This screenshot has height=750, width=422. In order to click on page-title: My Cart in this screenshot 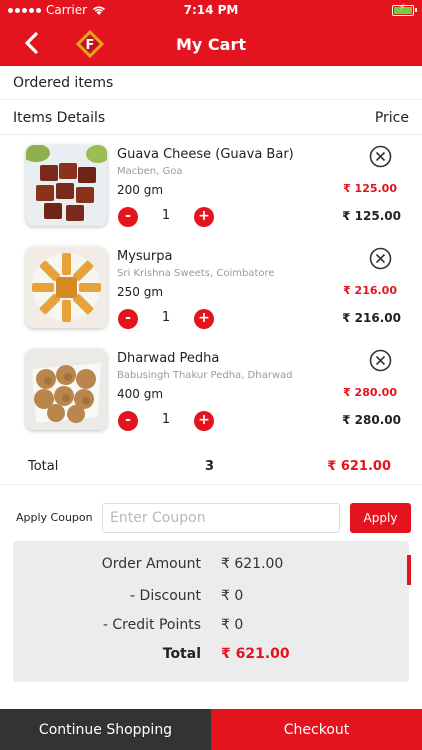, I will do `click(211, 44)`.